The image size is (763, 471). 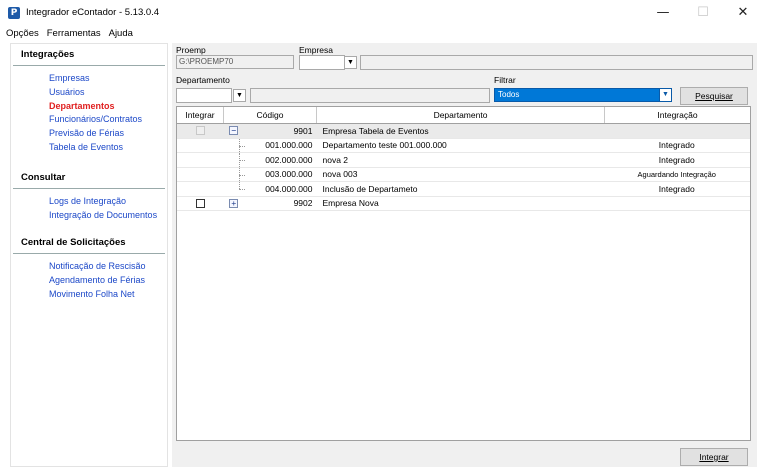 What do you see at coordinates (509, 94) in the screenshot?
I see `filtrar-value: Todos` at bounding box center [509, 94].